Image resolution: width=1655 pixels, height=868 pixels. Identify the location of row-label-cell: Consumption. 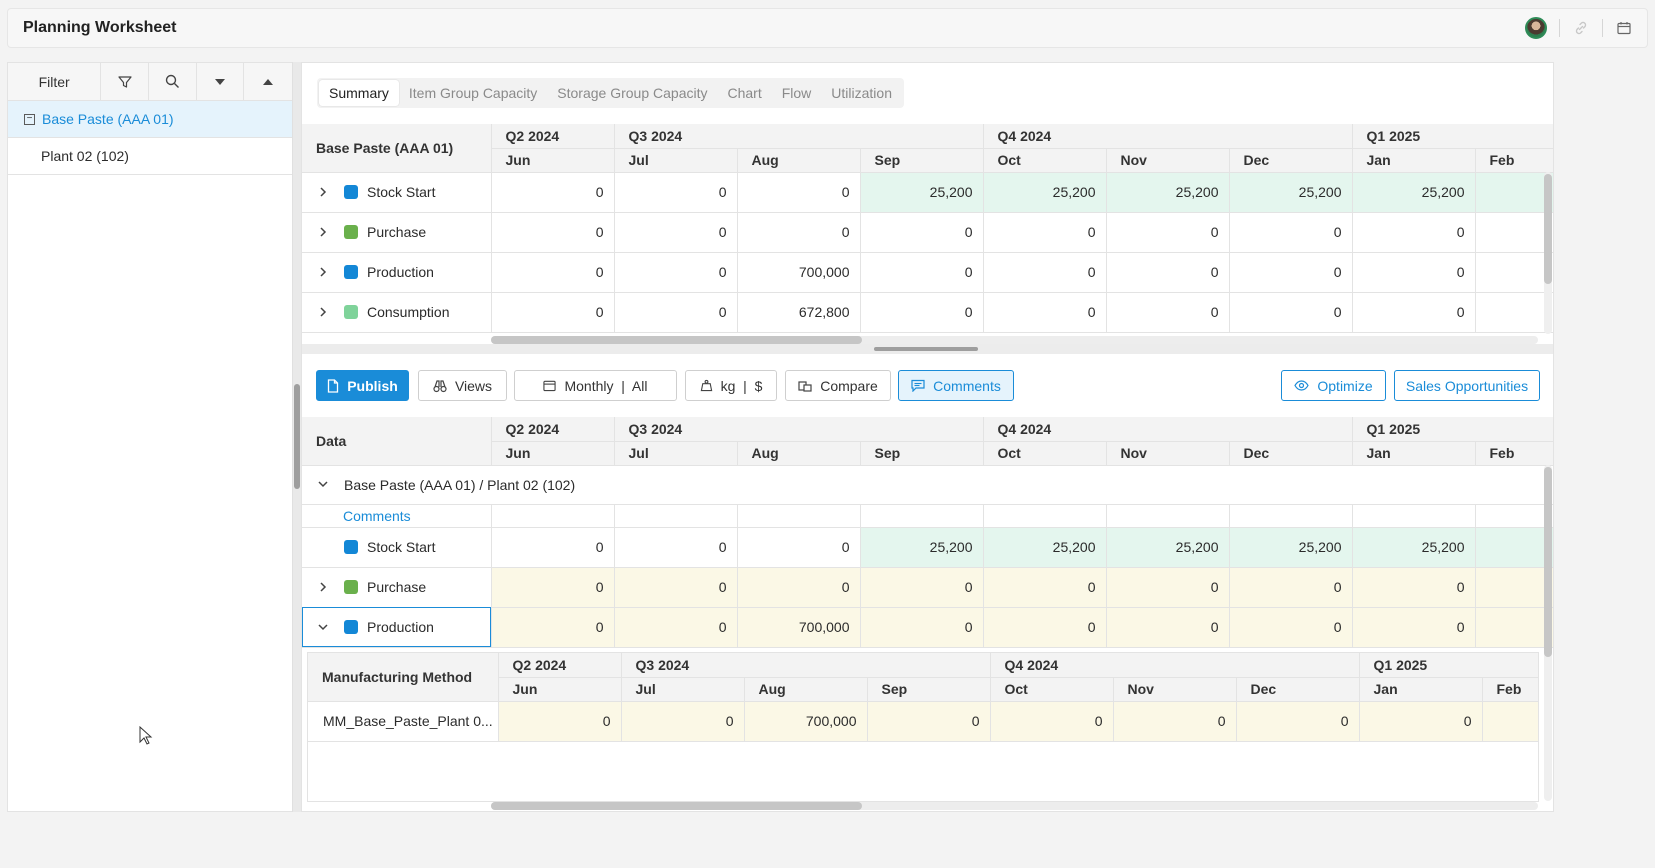
(397, 312).